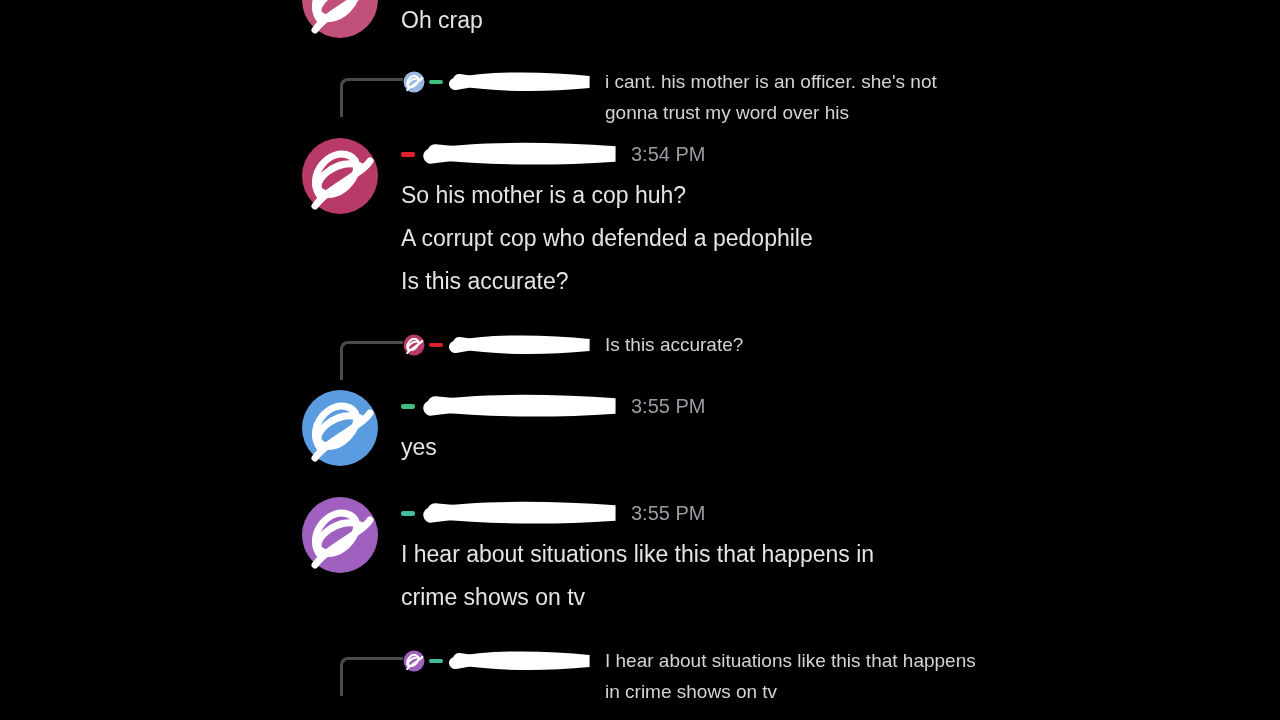 The height and width of the screenshot is (720, 1280). I want to click on message-text: I hear about situations like this that happens in crime shows on tv, so click(638, 576).